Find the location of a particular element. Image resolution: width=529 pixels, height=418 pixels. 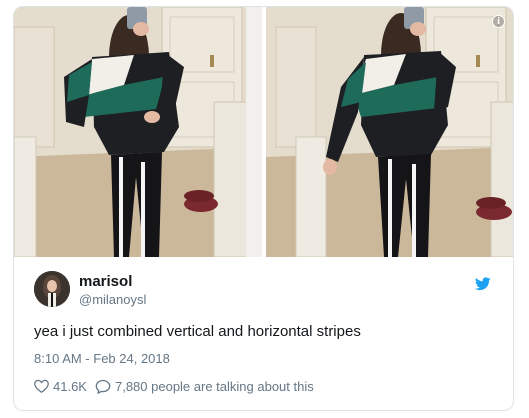

twitter-bird-icon is located at coordinates (483, 284).